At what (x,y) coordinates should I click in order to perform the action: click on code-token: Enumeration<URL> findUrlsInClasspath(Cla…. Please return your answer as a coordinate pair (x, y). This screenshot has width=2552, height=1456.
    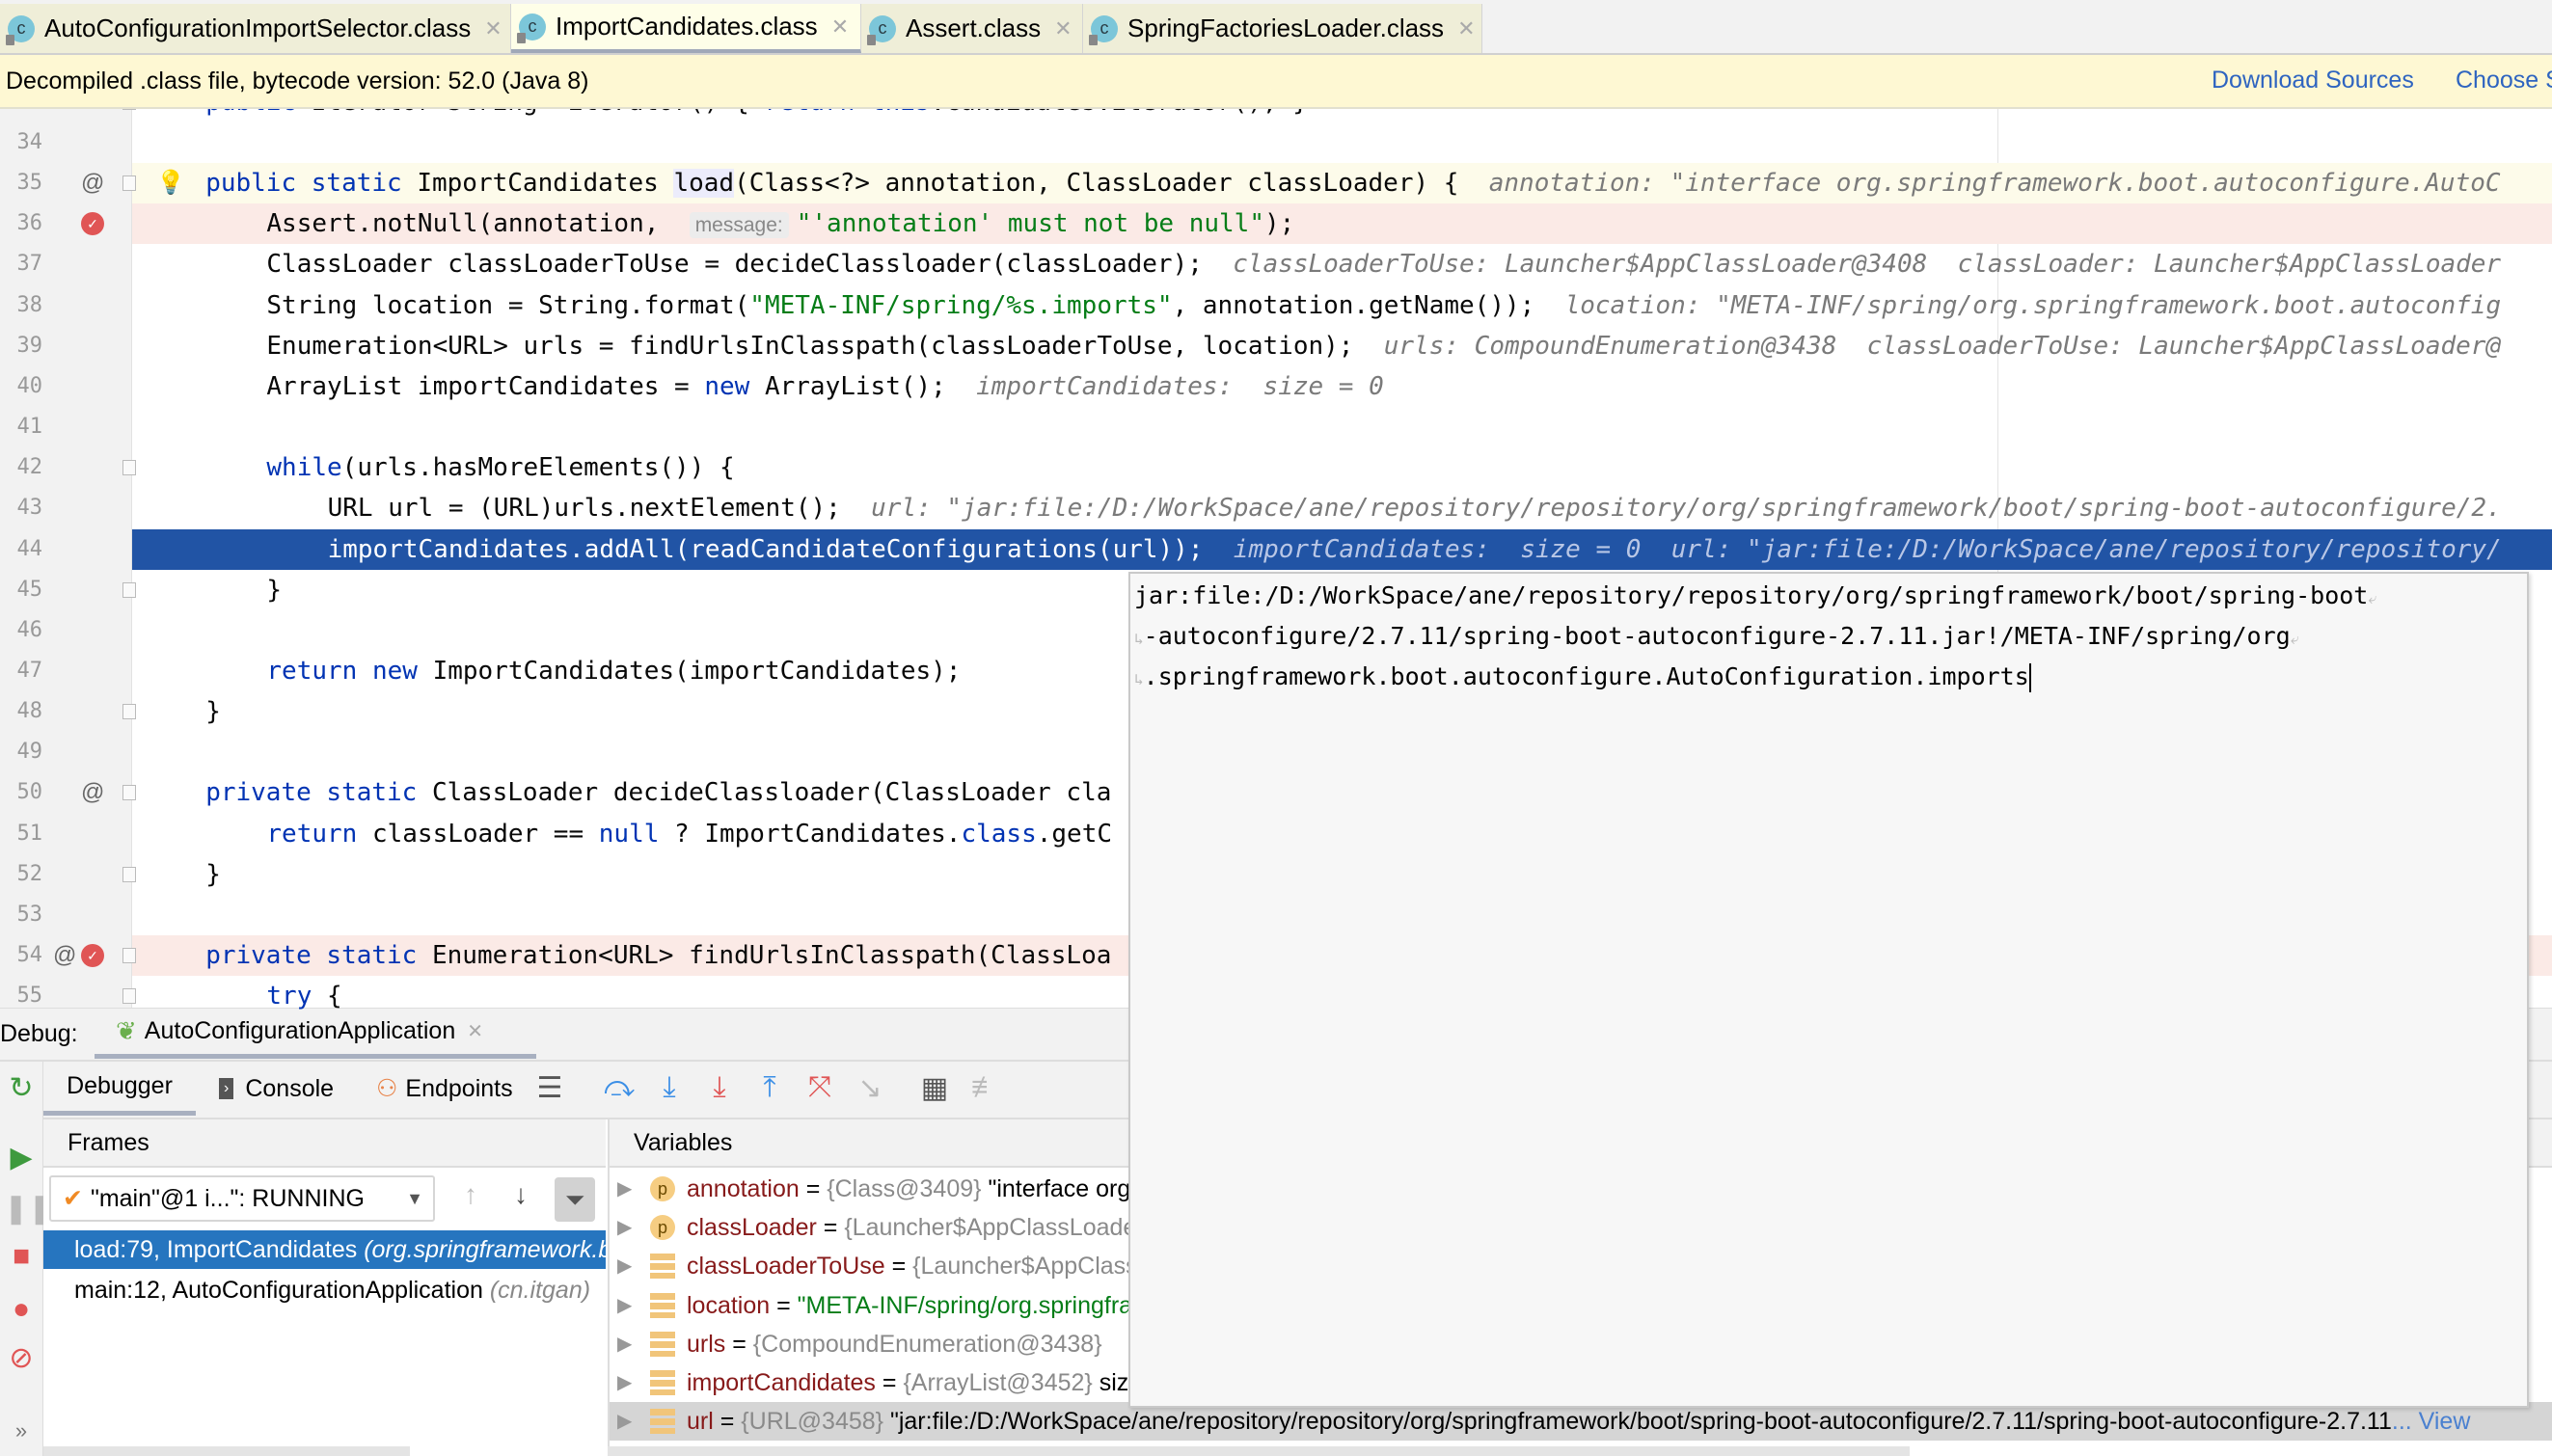
    Looking at the image, I should click on (764, 956).